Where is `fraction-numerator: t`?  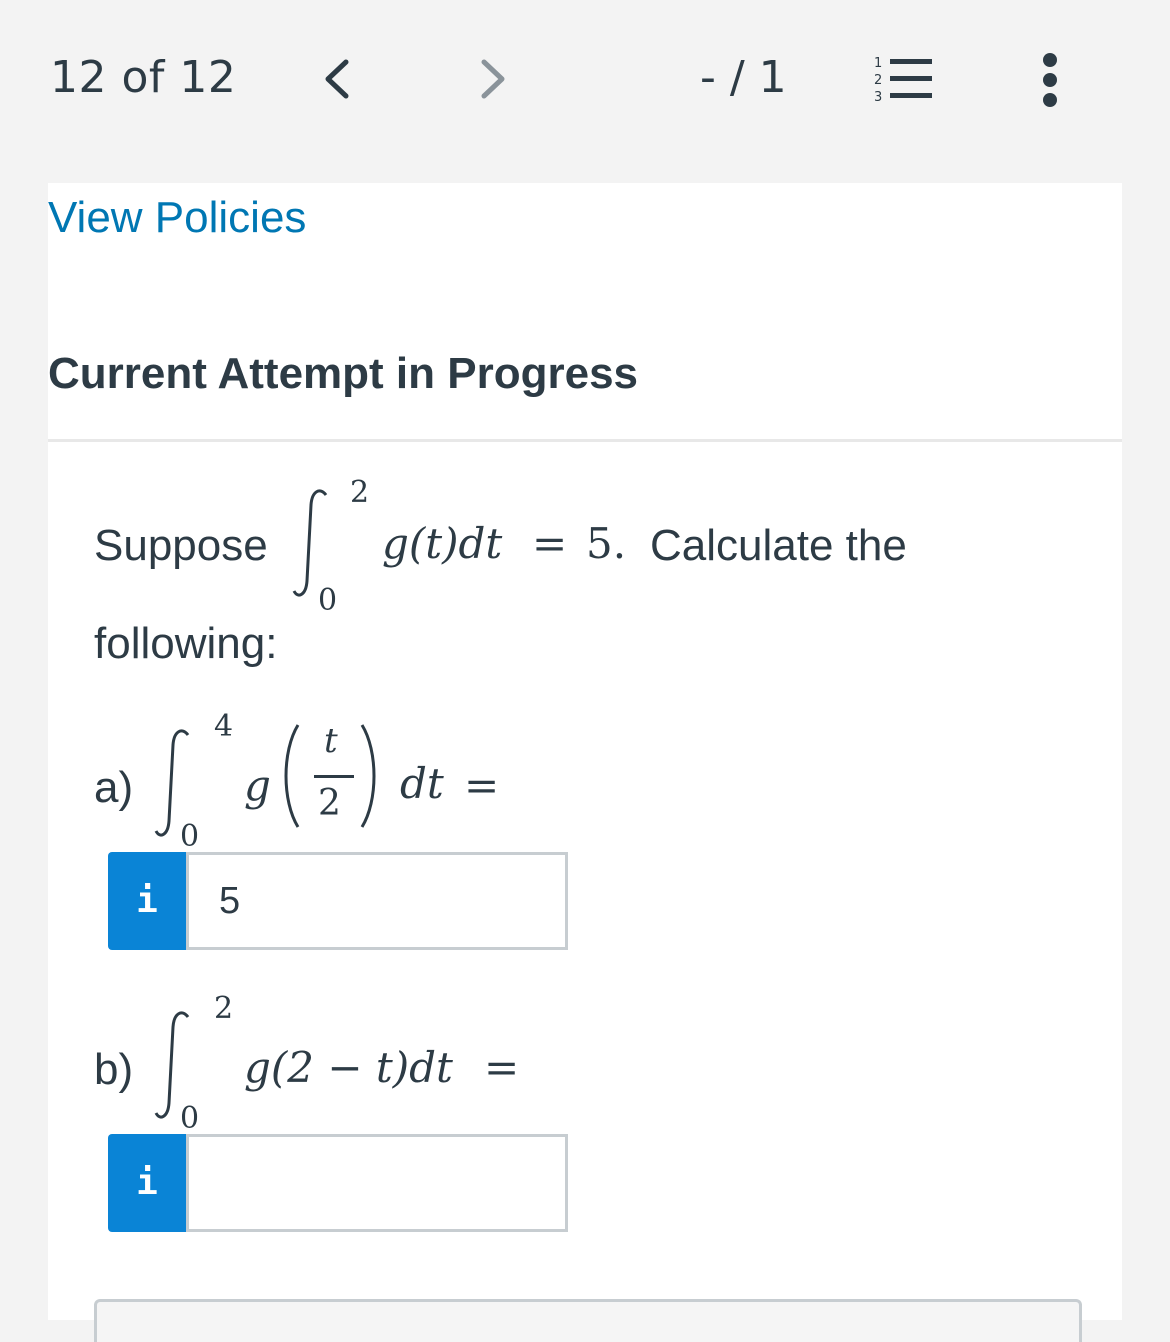 fraction-numerator: t is located at coordinates (331, 741).